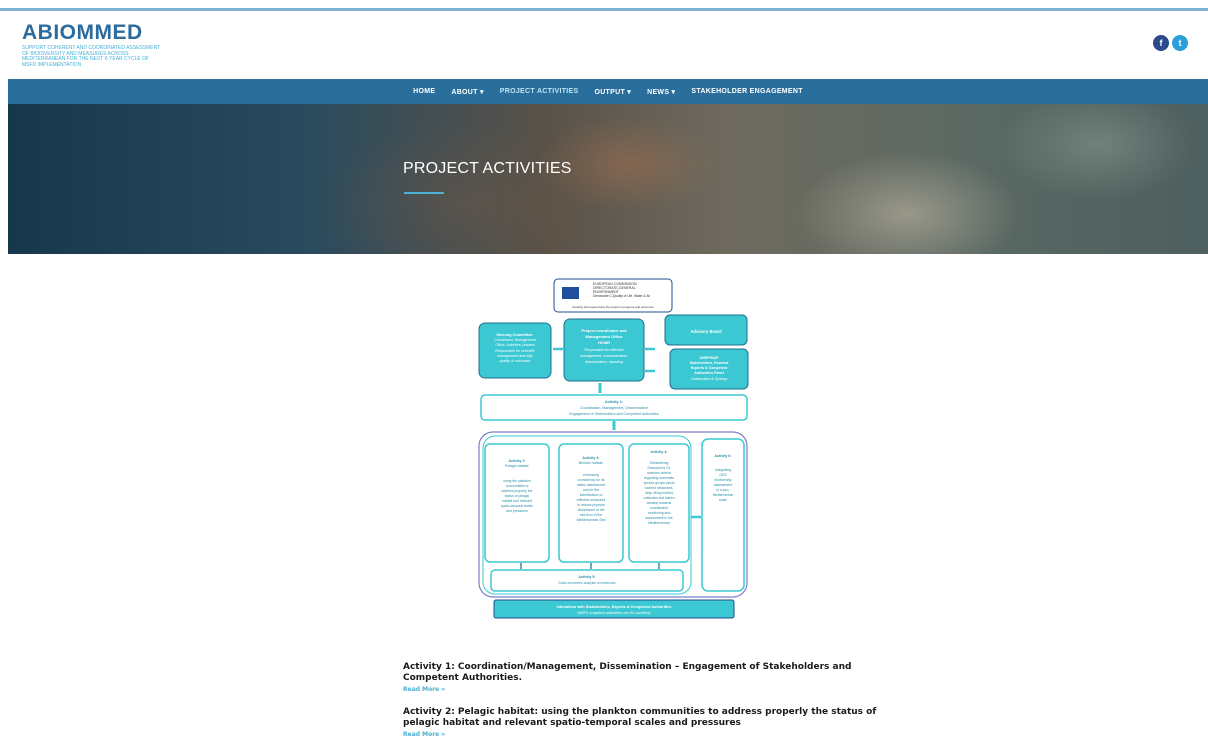 Image resolution: width=1208 pixels, height=752 pixels. Describe the element at coordinates (590, 458) in the screenshot. I see `activity-3-line-1: Activity 3:` at that location.